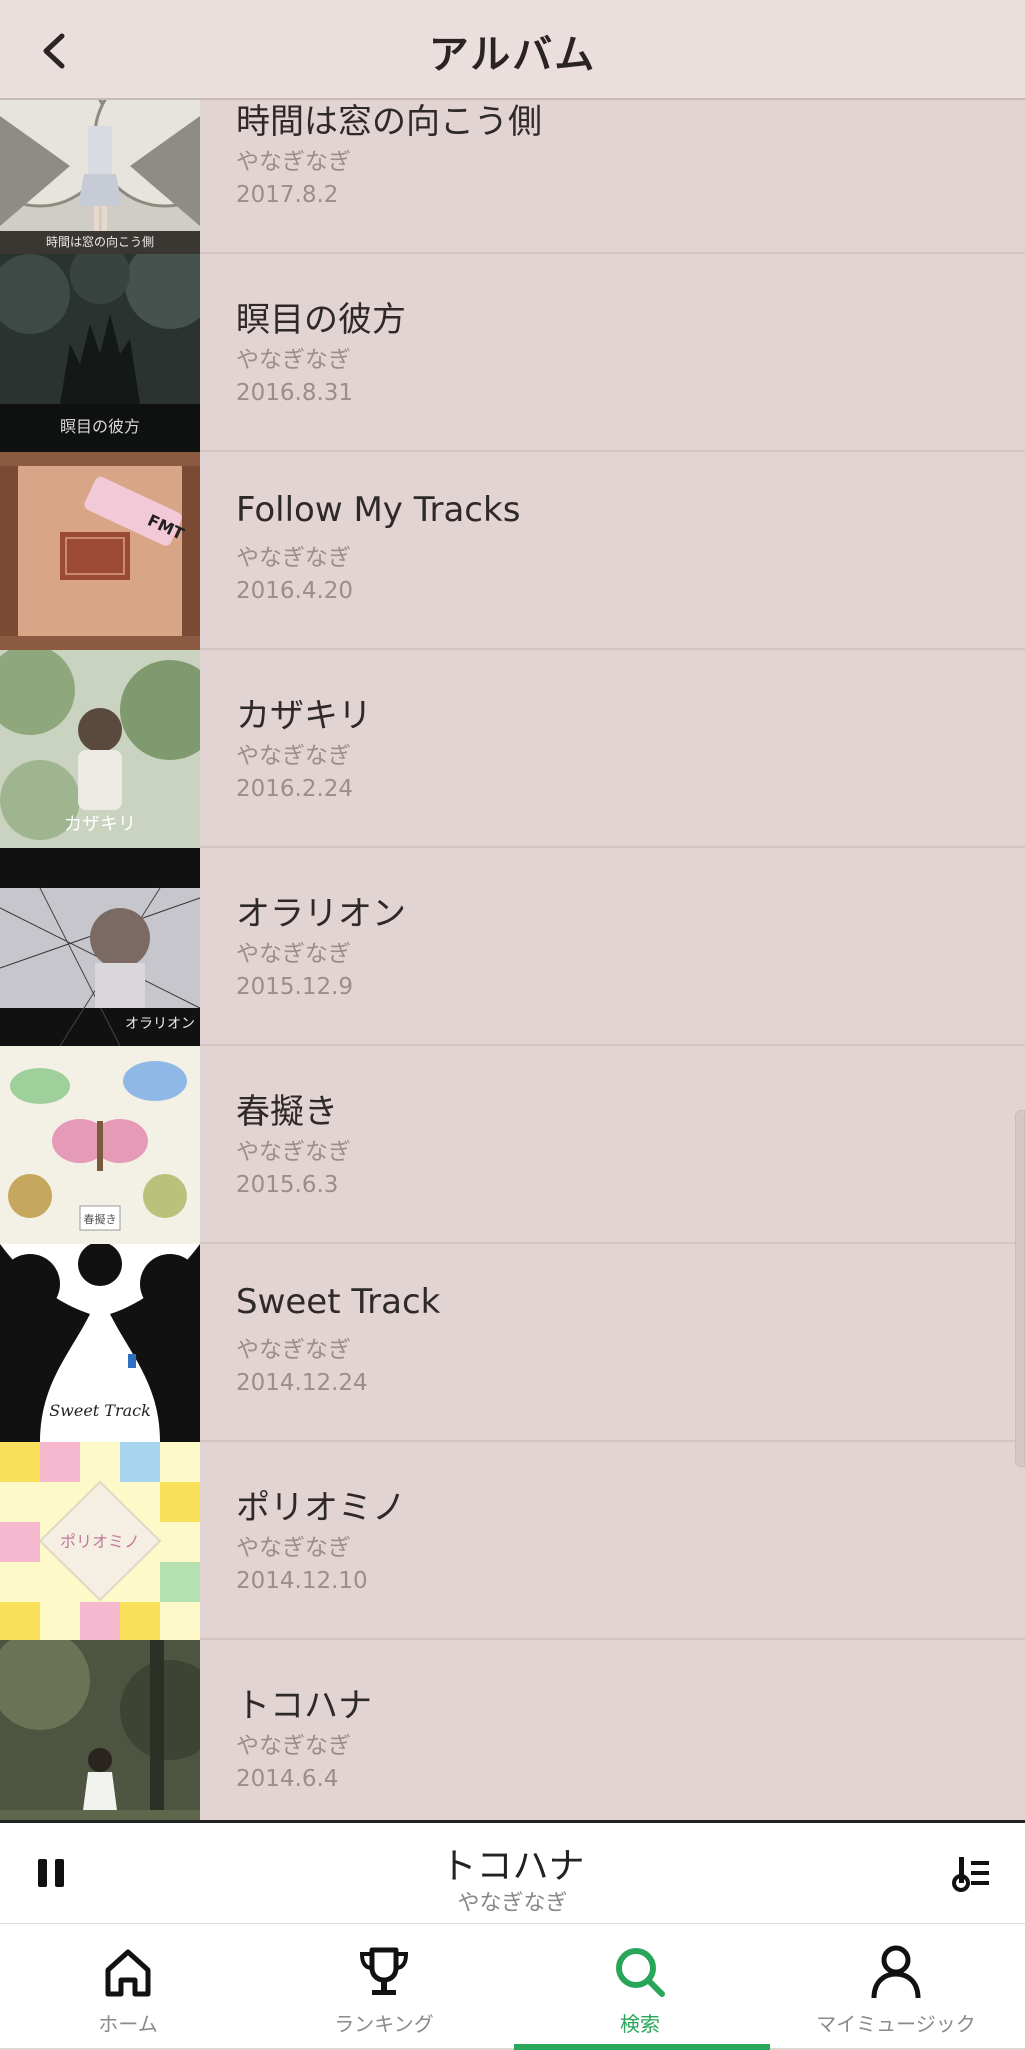 The image size is (1025, 2050). Describe the element at coordinates (384, 2024) in the screenshot. I see `nav-label: ランキング` at that location.